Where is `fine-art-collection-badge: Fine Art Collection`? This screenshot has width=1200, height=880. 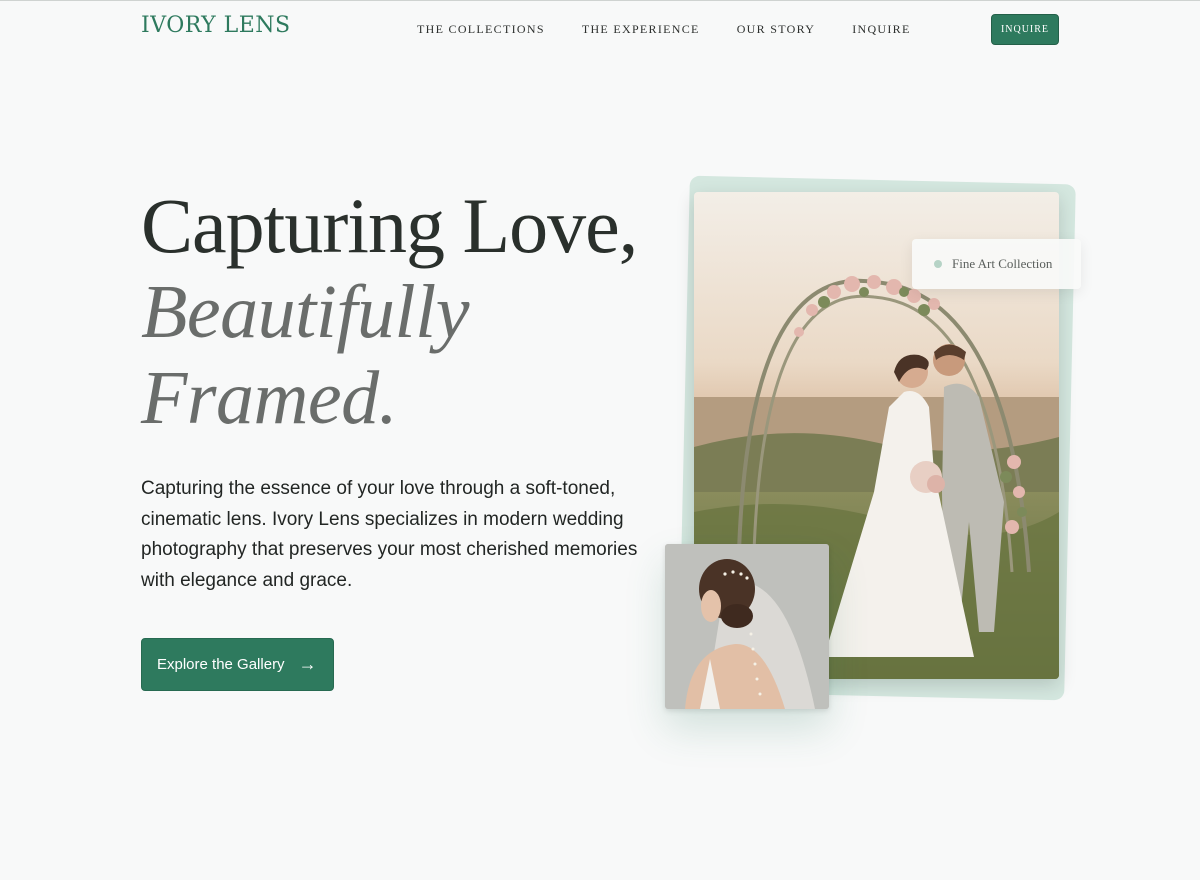
fine-art-collection-badge: Fine Art Collection is located at coordinates (996, 264).